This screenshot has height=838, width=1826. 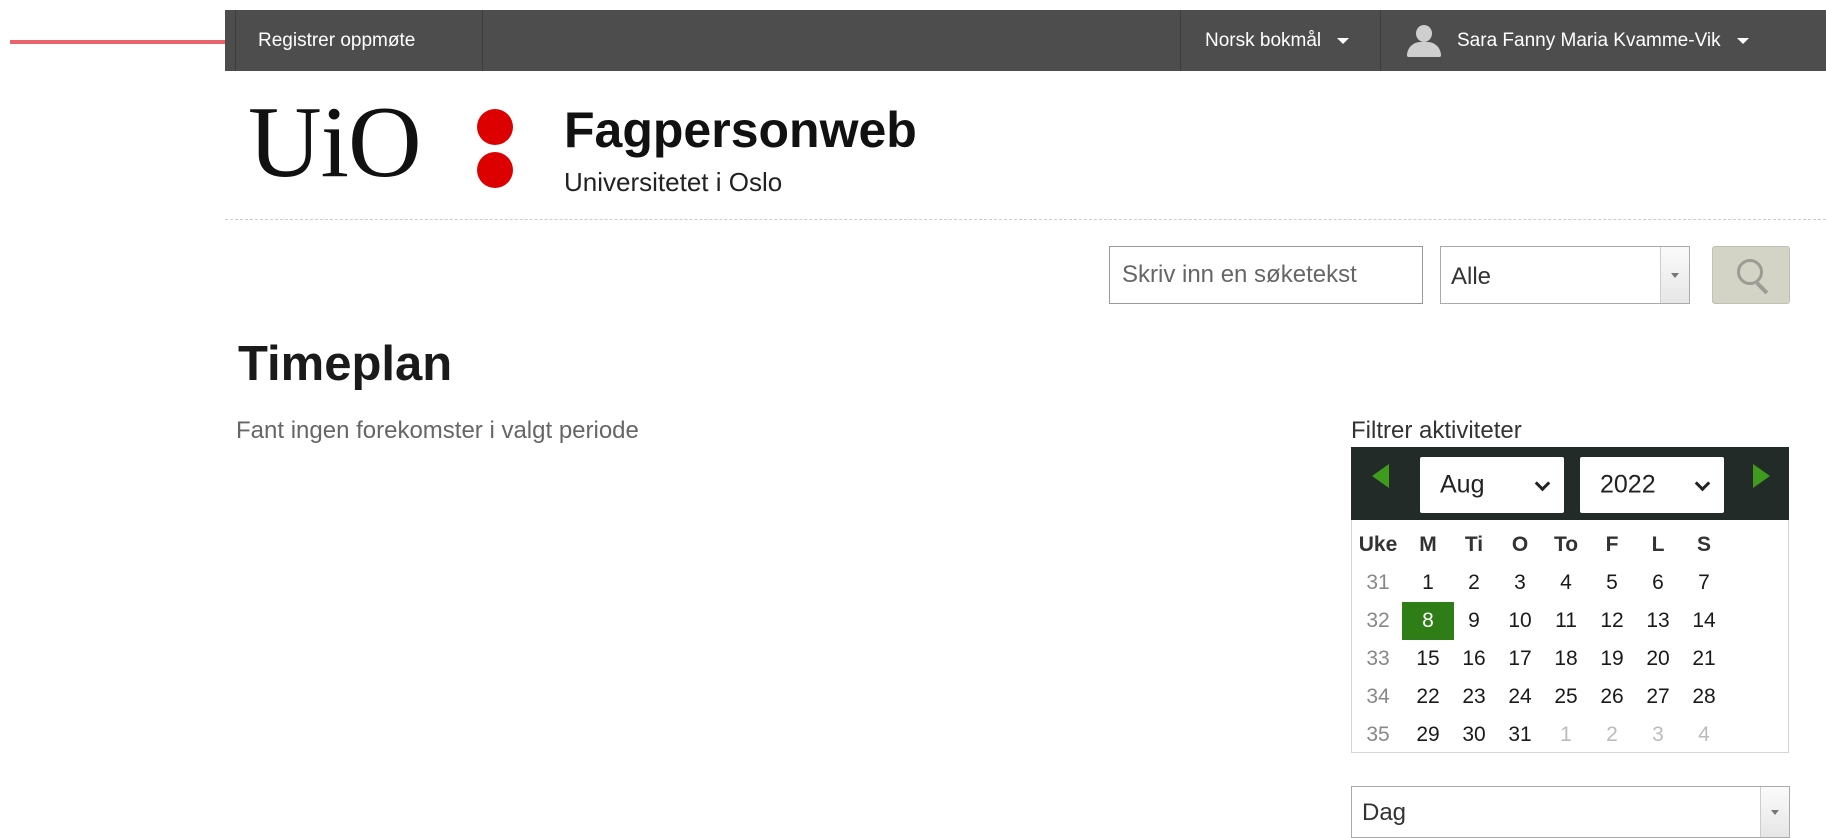 What do you see at coordinates (1428, 697) in the screenshot?
I see `calendar-day: 22` at bounding box center [1428, 697].